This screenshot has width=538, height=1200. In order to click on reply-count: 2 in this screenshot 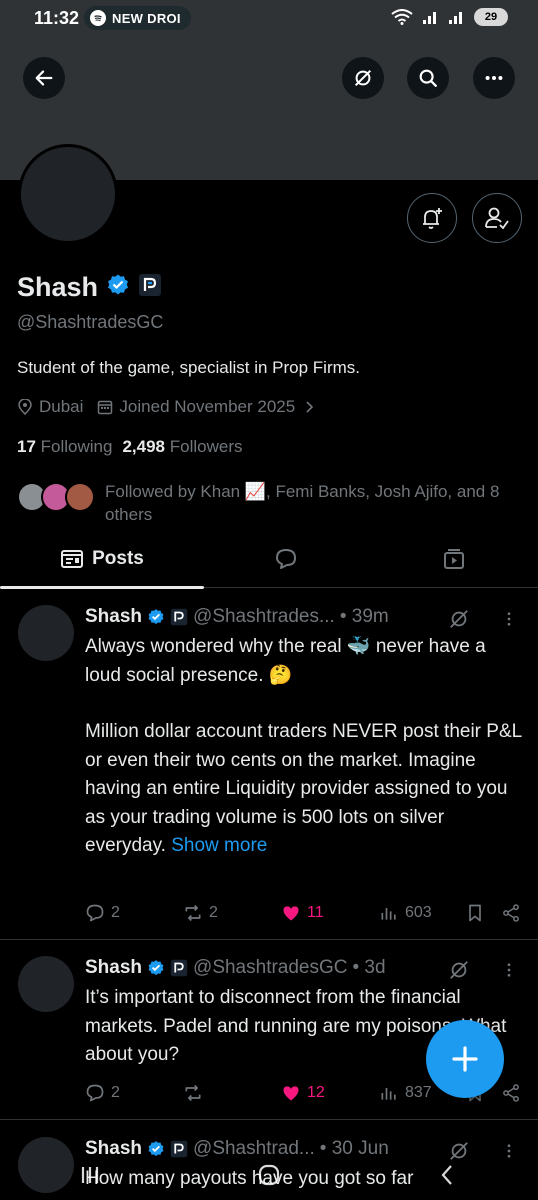, I will do `click(115, 1092)`.